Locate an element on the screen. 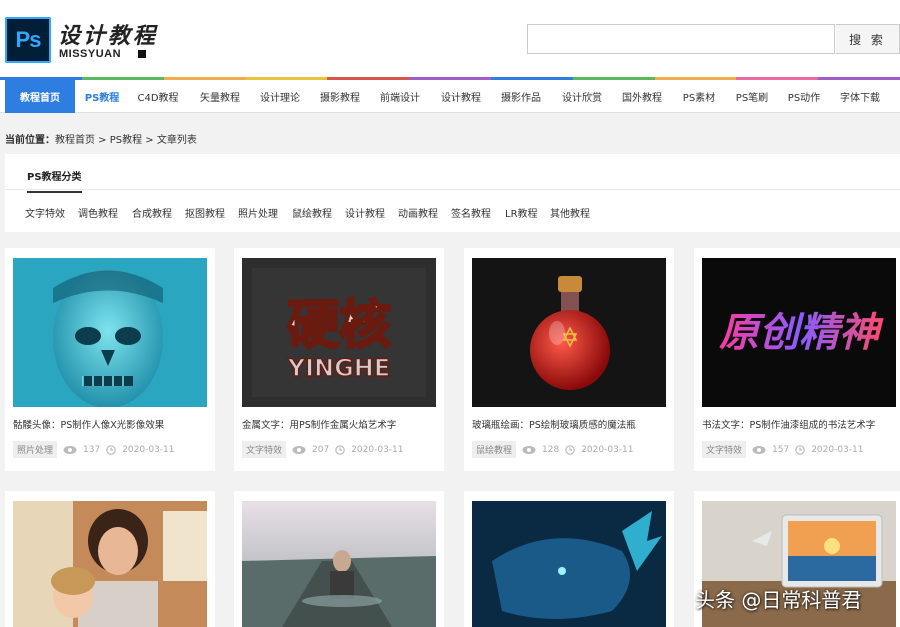 Image resolution: width=900 pixels, height=627 pixels. article-card: 玻璃瓶绘画：PS绘制玻璃质感的魔法瓶 鼠绘教程 128 2020-03-11 is located at coordinates (569, 359).